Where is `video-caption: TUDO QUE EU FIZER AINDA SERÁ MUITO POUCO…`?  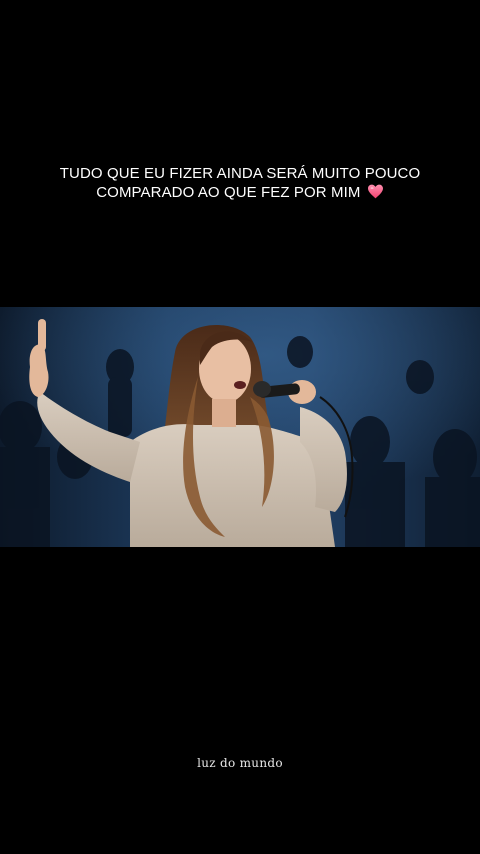
video-caption: TUDO QUE EU FIZER AINDA SERÁ MUITO POUCO… is located at coordinates (240, 183).